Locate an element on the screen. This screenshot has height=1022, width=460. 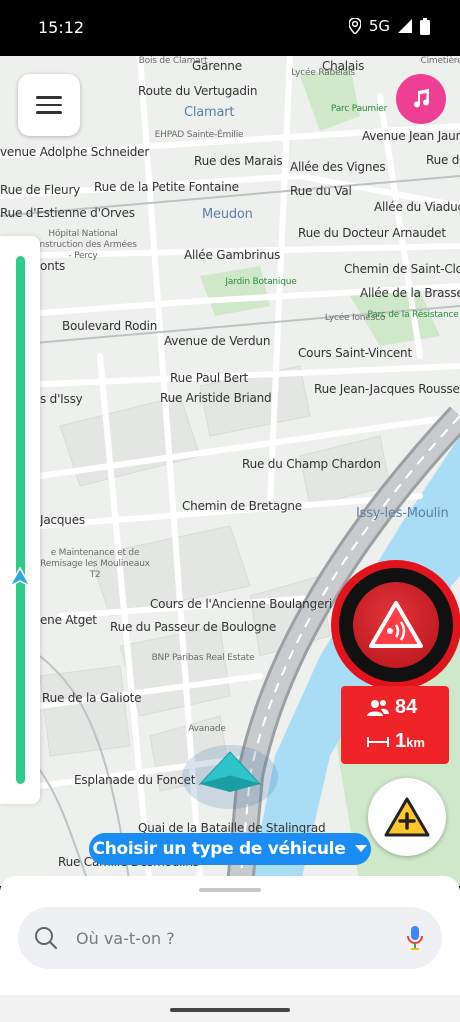
sheet-drag-handle is located at coordinates (230, 890).